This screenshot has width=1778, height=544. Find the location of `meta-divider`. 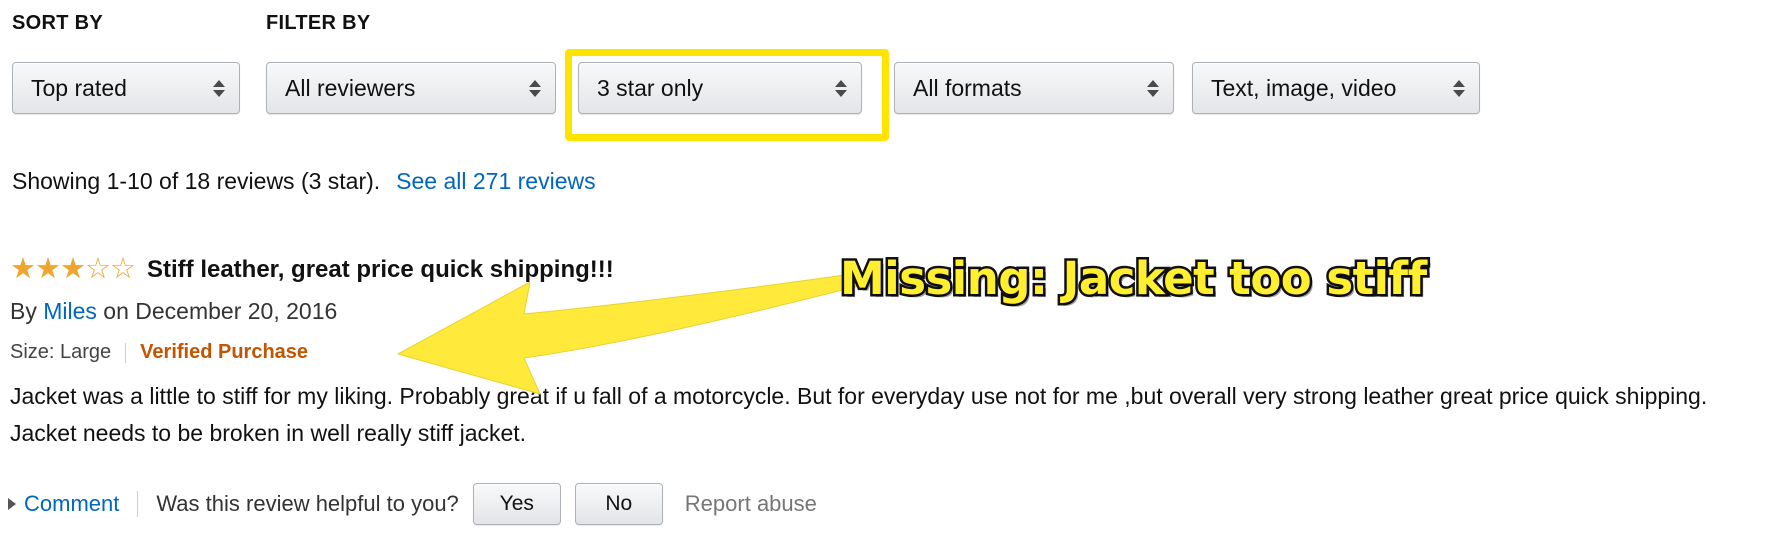

meta-divider is located at coordinates (126, 352).